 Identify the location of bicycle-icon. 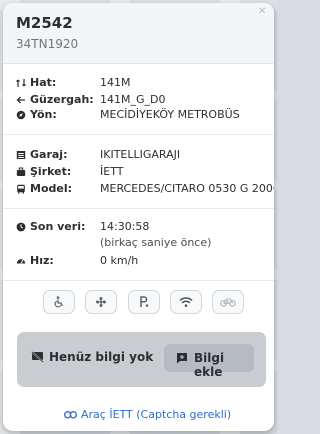
(228, 302).